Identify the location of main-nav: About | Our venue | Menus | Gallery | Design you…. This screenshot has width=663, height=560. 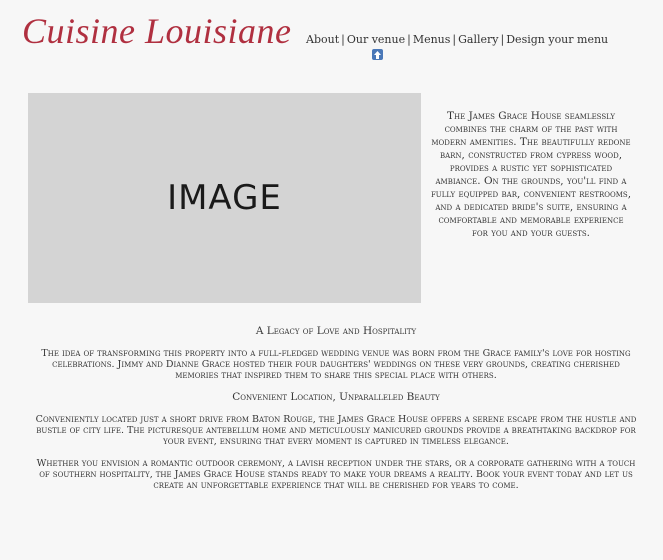
(457, 39).